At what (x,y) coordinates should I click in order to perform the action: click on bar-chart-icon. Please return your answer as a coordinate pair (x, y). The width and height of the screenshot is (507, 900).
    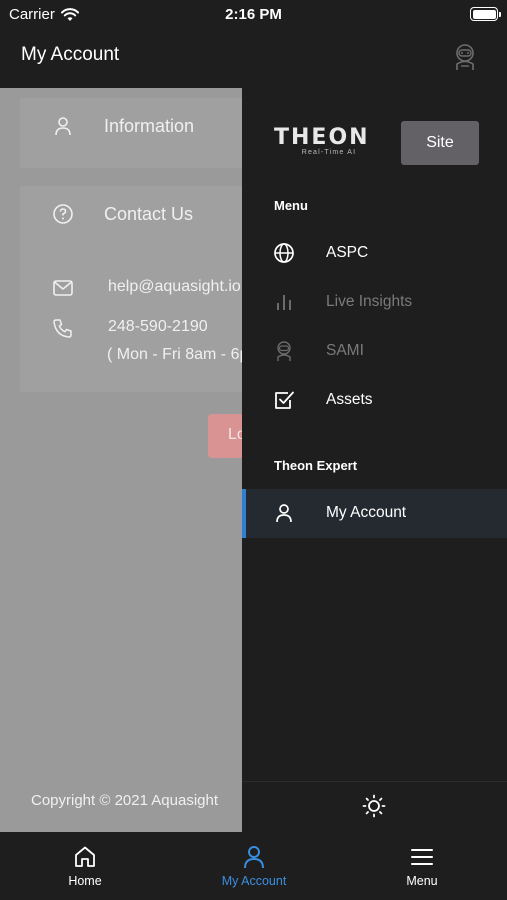
    Looking at the image, I should click on (284, 302).